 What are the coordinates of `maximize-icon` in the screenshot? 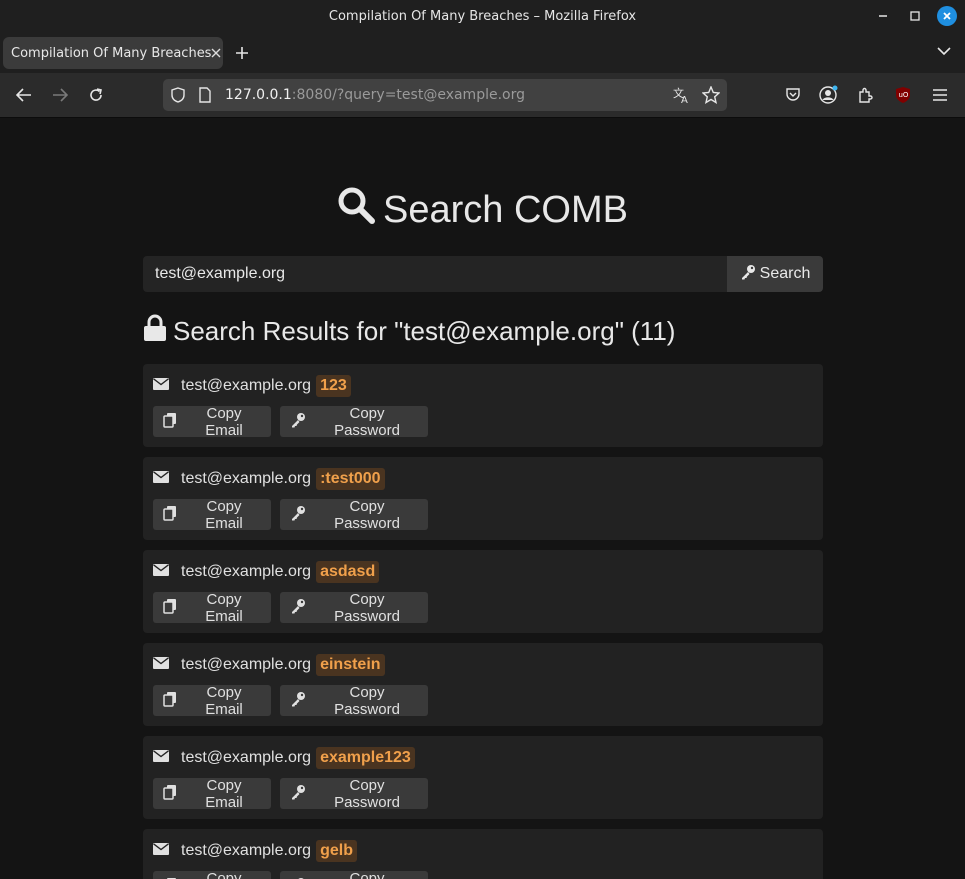 It's located at (915, 16).